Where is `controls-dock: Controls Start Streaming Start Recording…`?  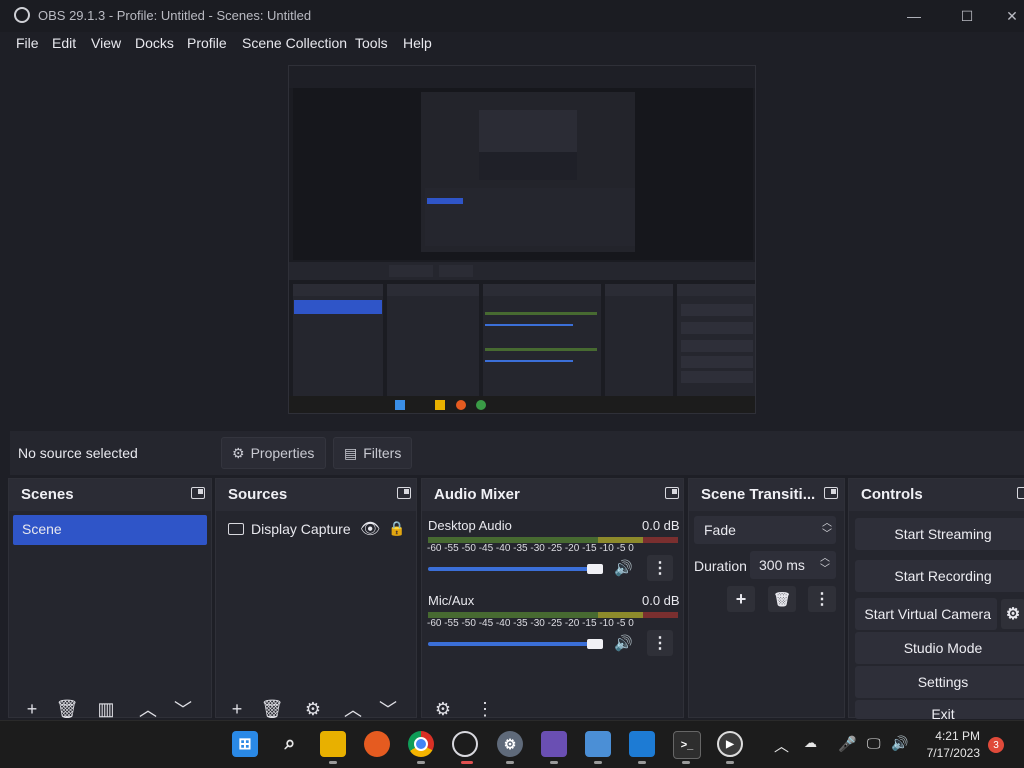
controls-dock: Controls Start Streaming Start Recording… is located at coordinates (936, 598).